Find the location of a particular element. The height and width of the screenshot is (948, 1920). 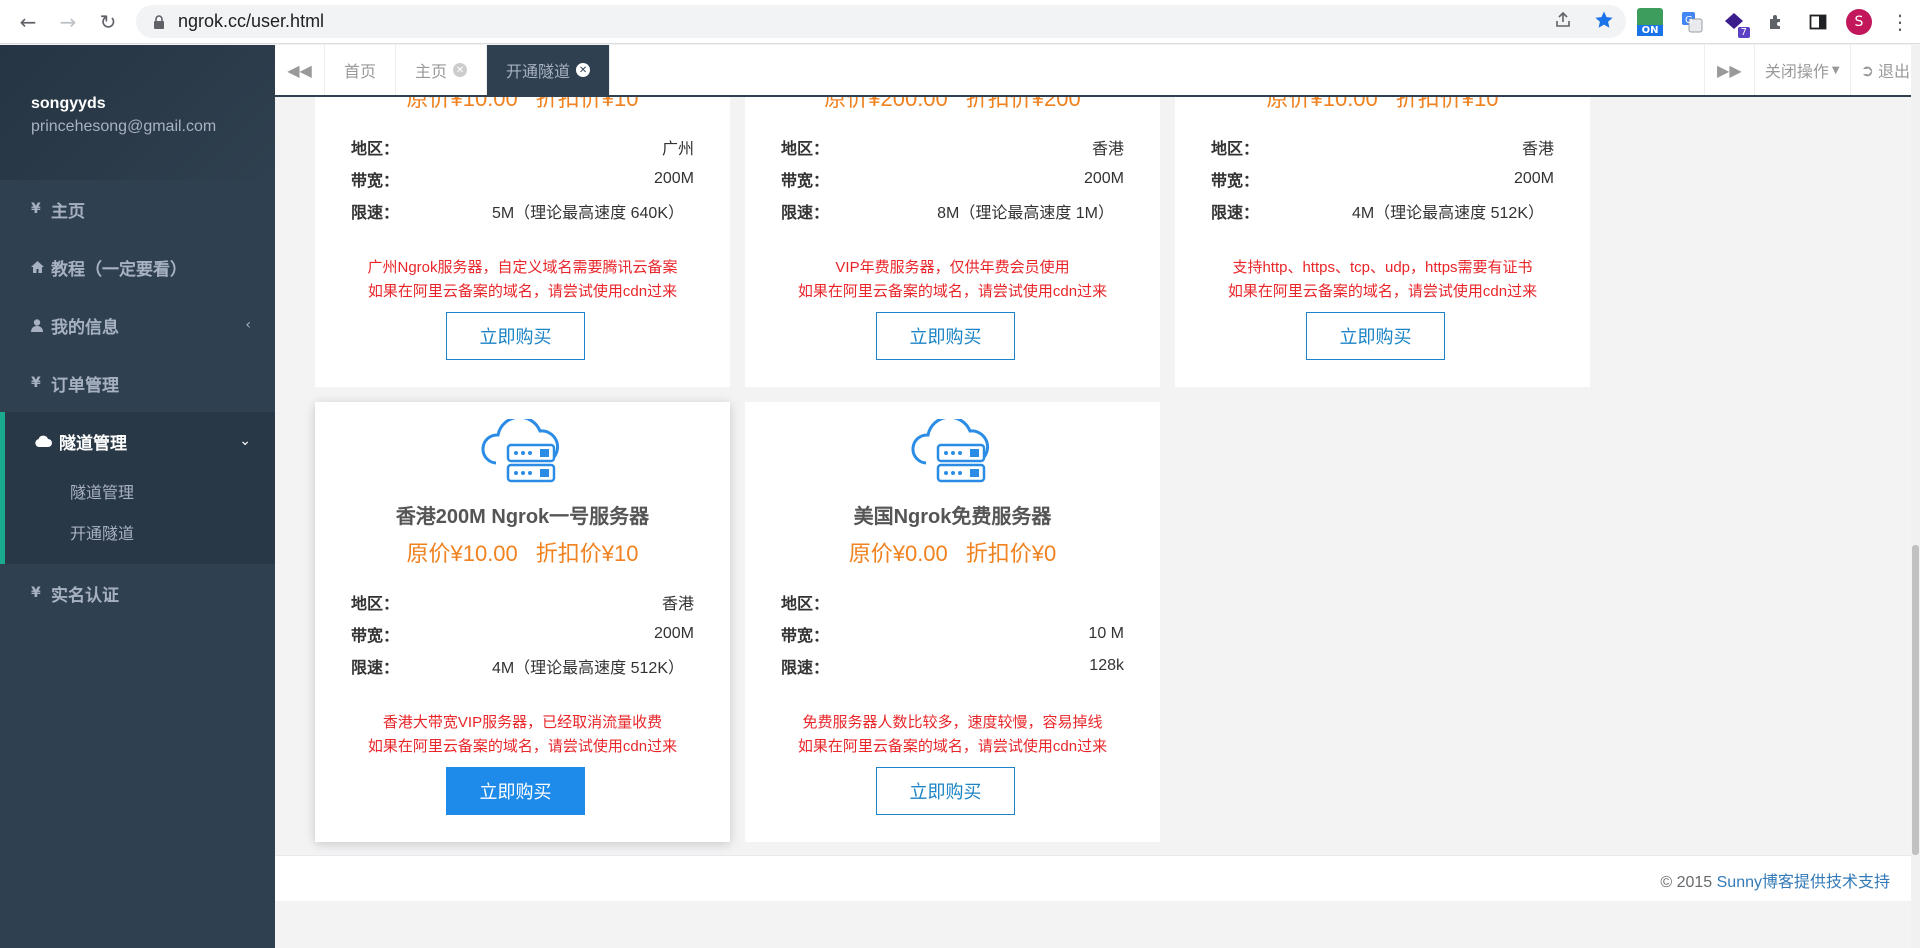

submenu-item-tunnel-management: 隧道管理 is located at coordinates (140, 490).